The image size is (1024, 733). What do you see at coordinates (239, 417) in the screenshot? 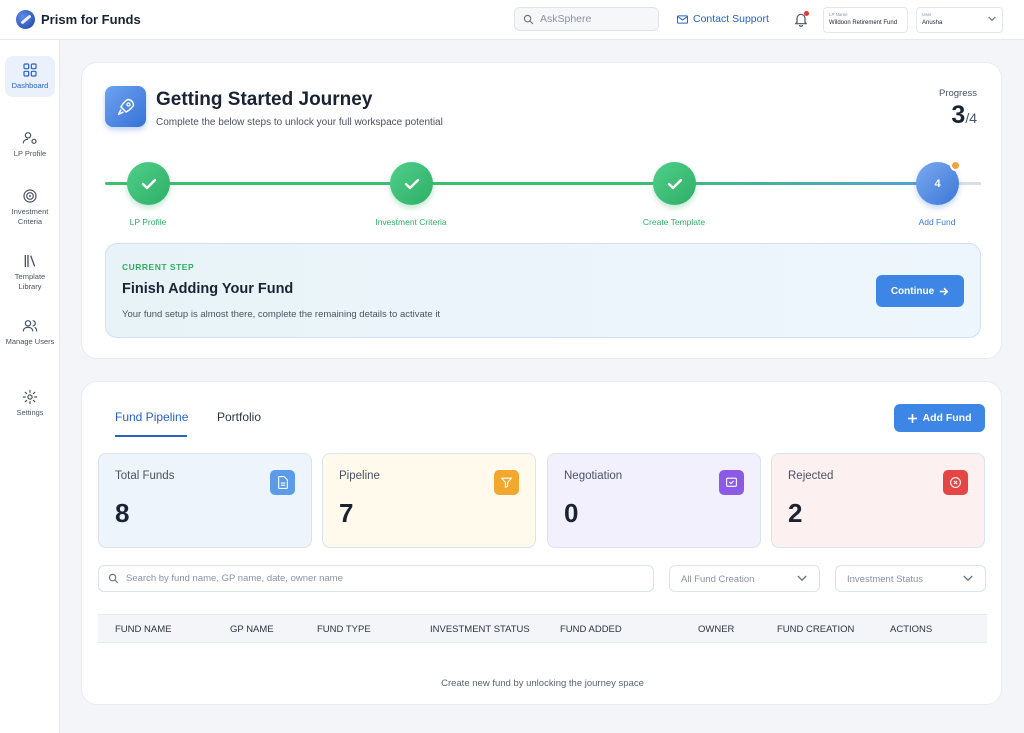
I see `tab-portfolio: Portfolio` at bounding box center [239, 417].